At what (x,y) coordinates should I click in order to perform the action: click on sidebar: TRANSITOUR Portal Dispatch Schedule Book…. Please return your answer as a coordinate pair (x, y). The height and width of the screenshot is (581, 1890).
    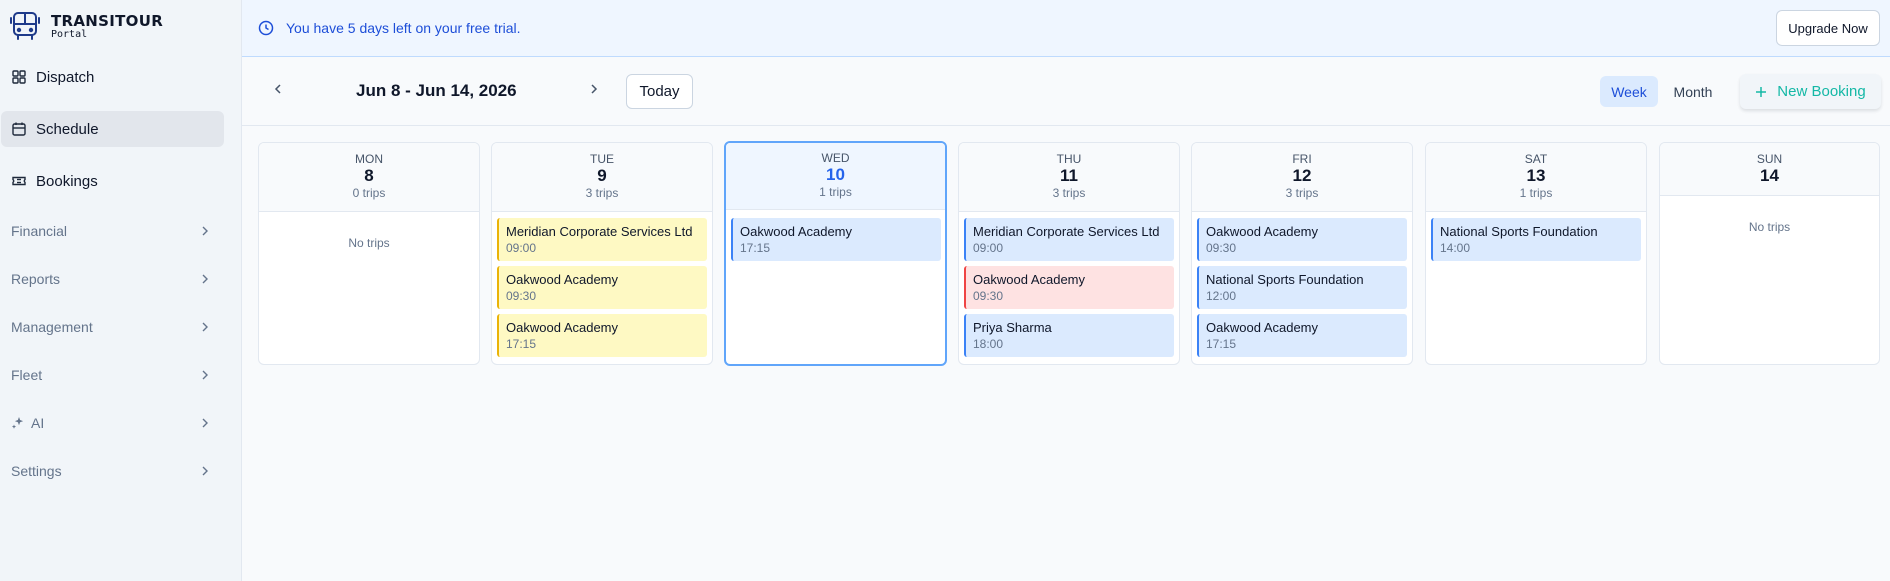
    Looking at the image, I should click on (121, 290).